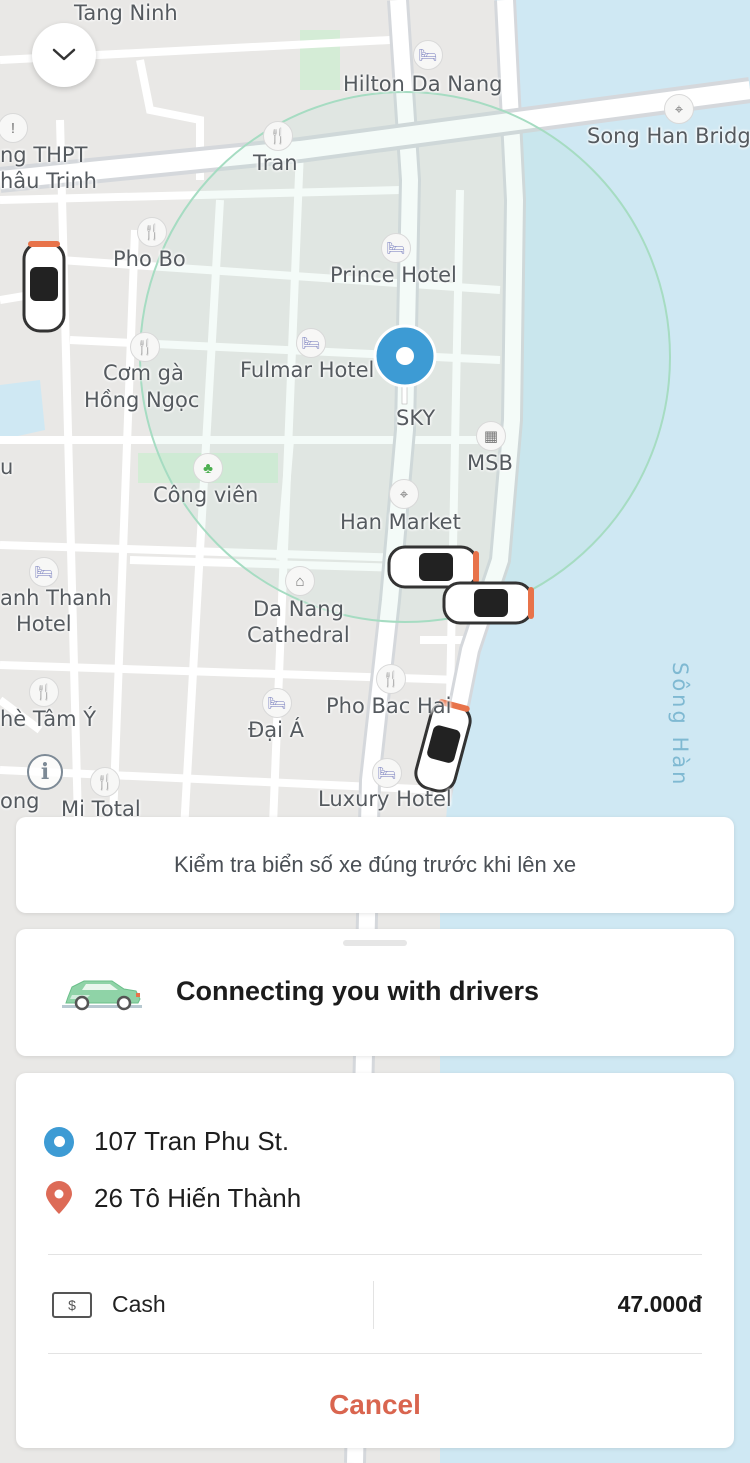 The width and height of the screenshot is (750, 1463). What do you see at coordinates (56, 598) in the screenshot?
I see `map-label-anh-thanh: anh Thanh` at bounding box center [56, 598].